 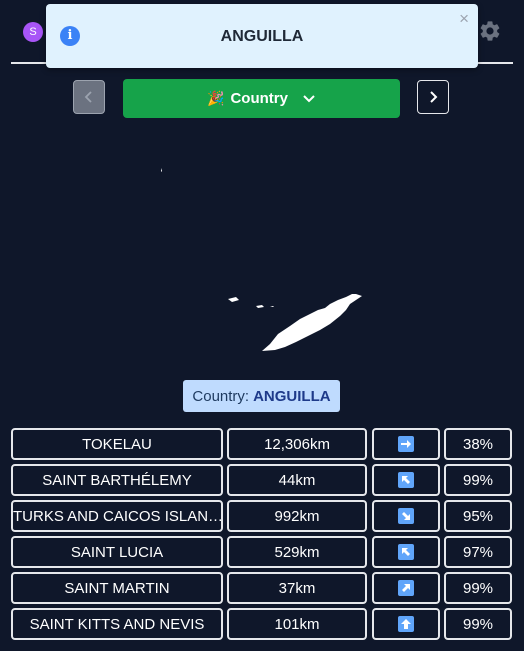 I want to click on arrow-north-icon, so click(x=406, y=624).